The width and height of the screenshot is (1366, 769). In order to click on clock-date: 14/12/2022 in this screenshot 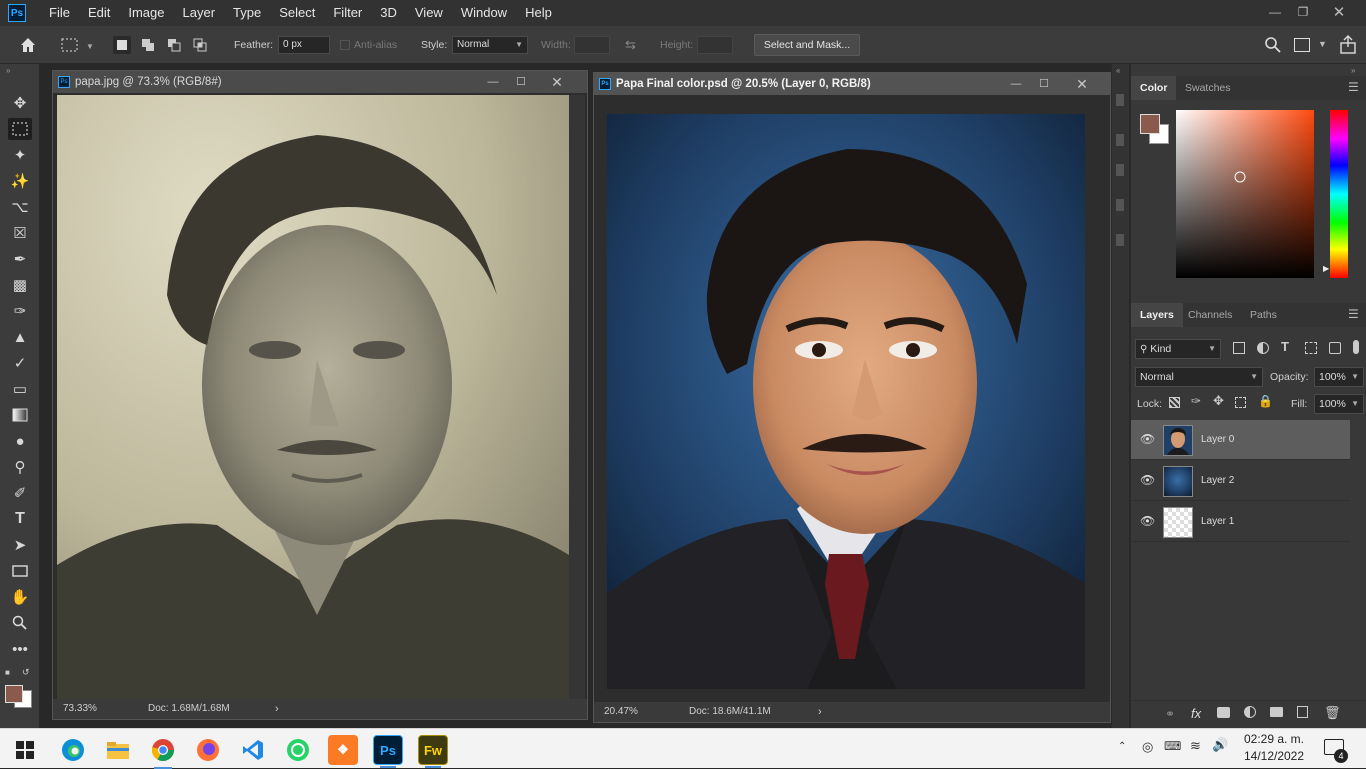, I will do `click(1274, 756)`.